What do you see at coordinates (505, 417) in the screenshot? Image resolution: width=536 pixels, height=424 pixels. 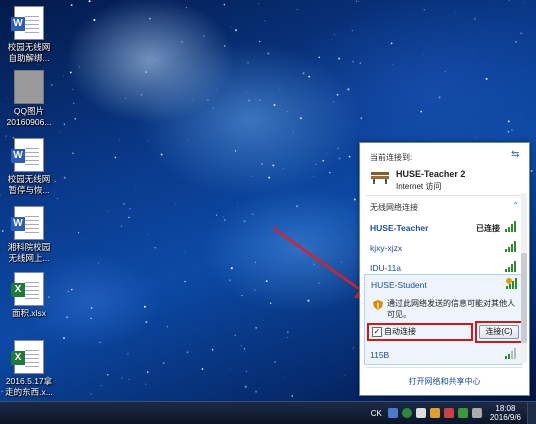 I see `clock-date: 2016/9/6` at bounding box center [505, 417].